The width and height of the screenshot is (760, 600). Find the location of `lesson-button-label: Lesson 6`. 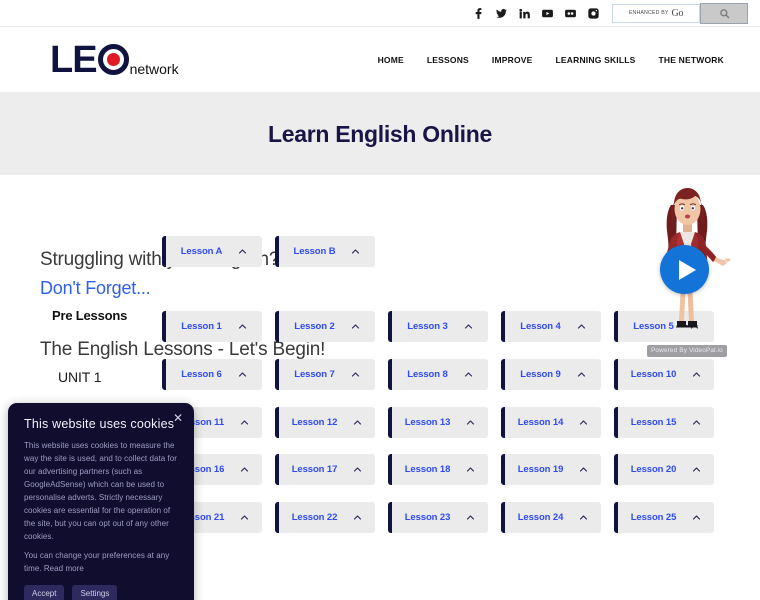

lesson-button-label: Lesson 6 is located at coordinates (201, 374).